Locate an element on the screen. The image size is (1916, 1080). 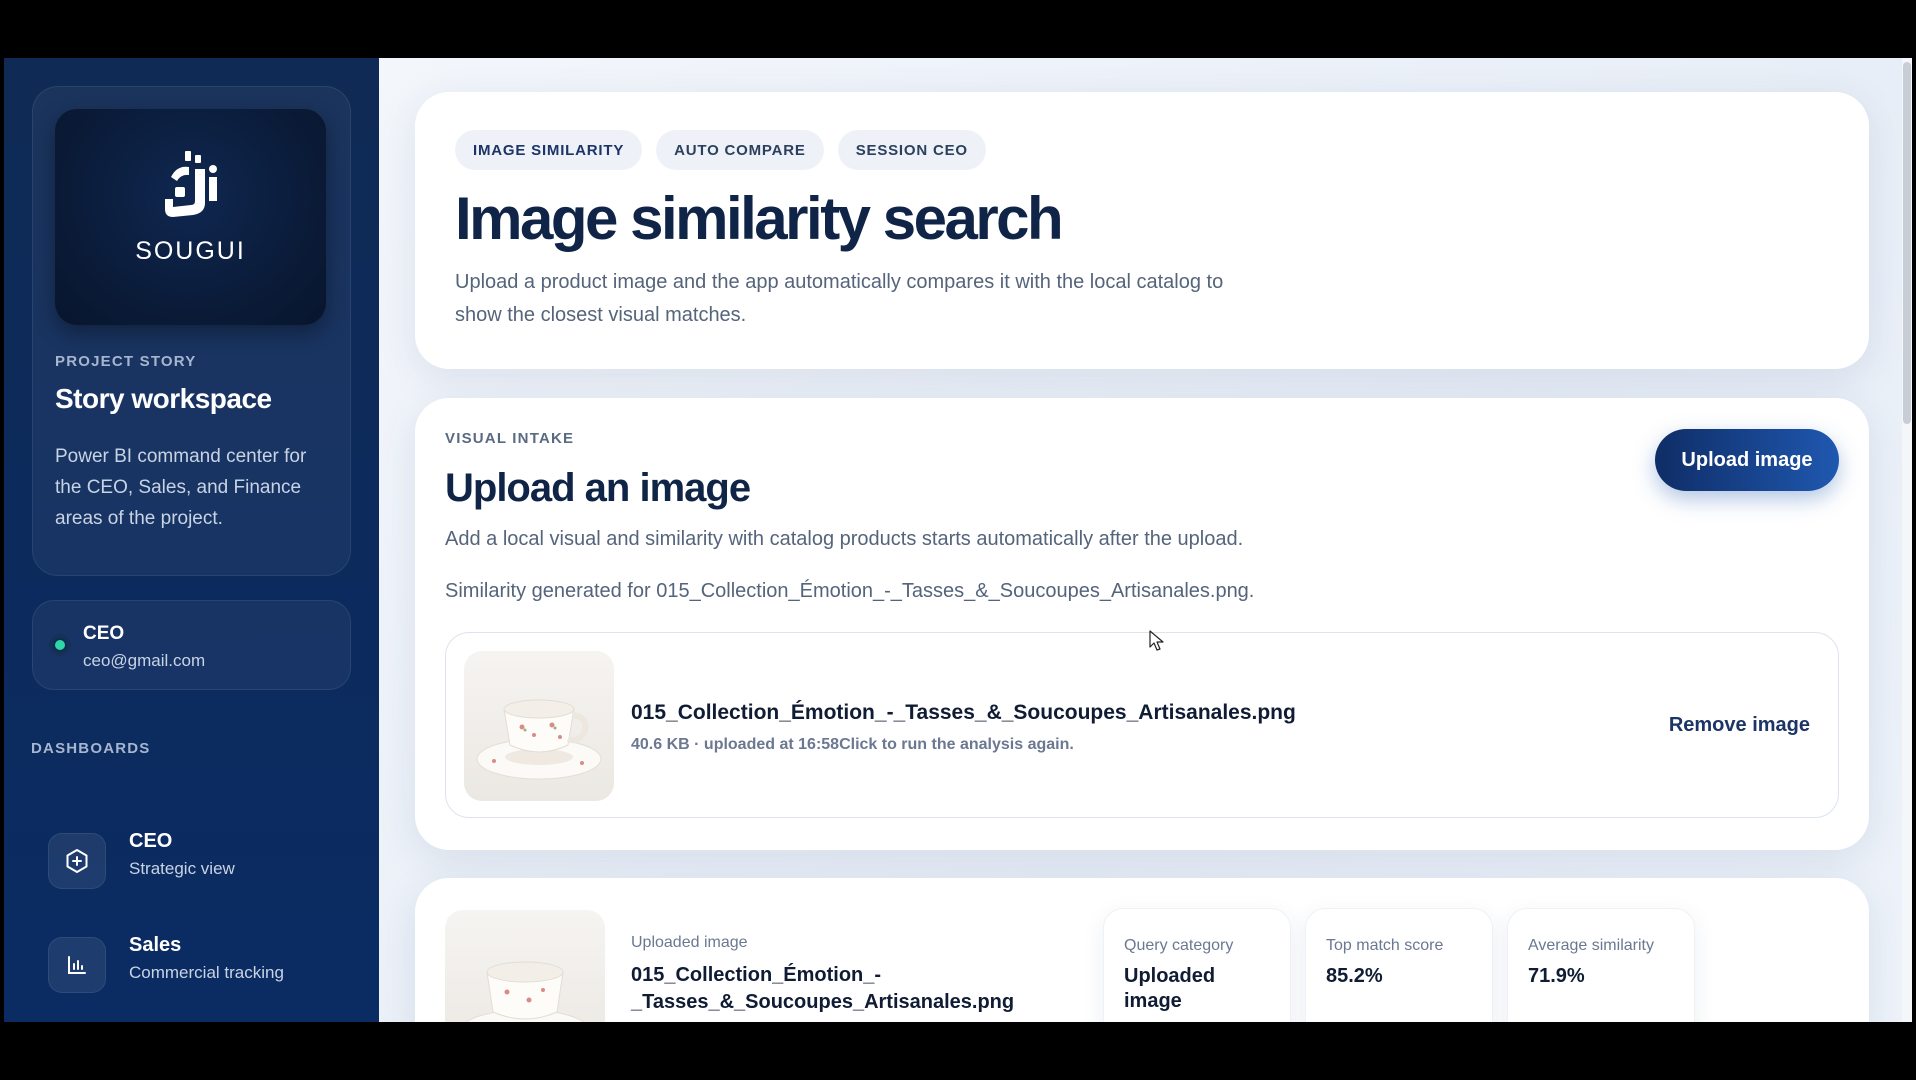
status-indicator-icon is located at coordinates (60, 645).